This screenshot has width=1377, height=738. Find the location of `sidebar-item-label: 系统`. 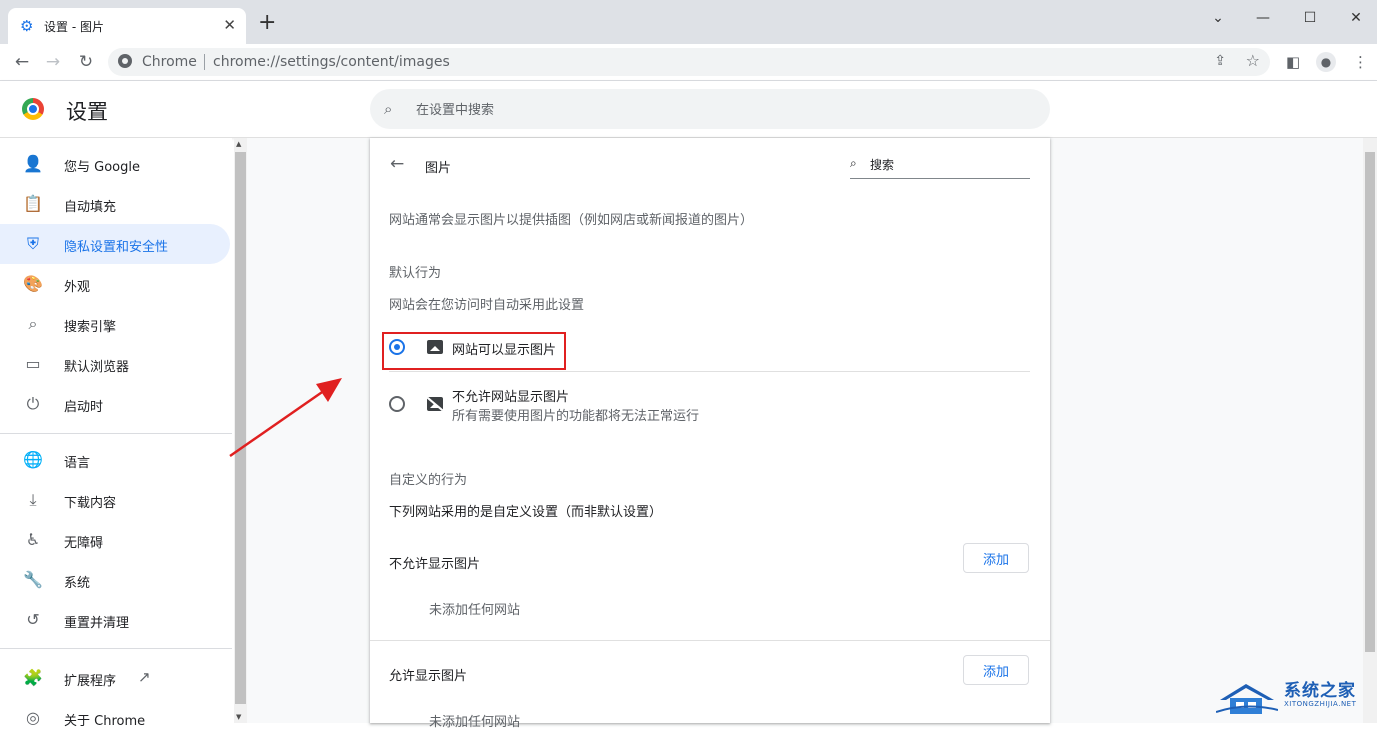

sidebar-item-label: 系统 is located at coordinates (77, 583).